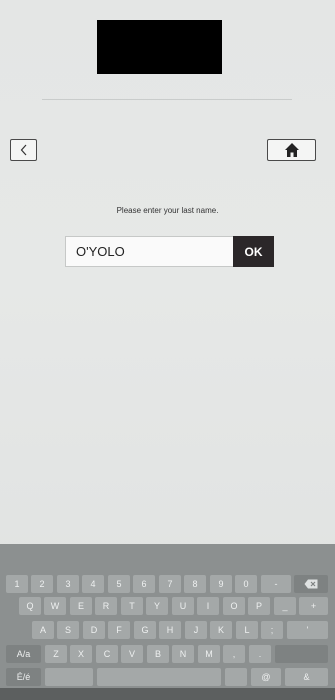 The image size is (335, 700). I want to click on key-b: B, so click(158, 654).